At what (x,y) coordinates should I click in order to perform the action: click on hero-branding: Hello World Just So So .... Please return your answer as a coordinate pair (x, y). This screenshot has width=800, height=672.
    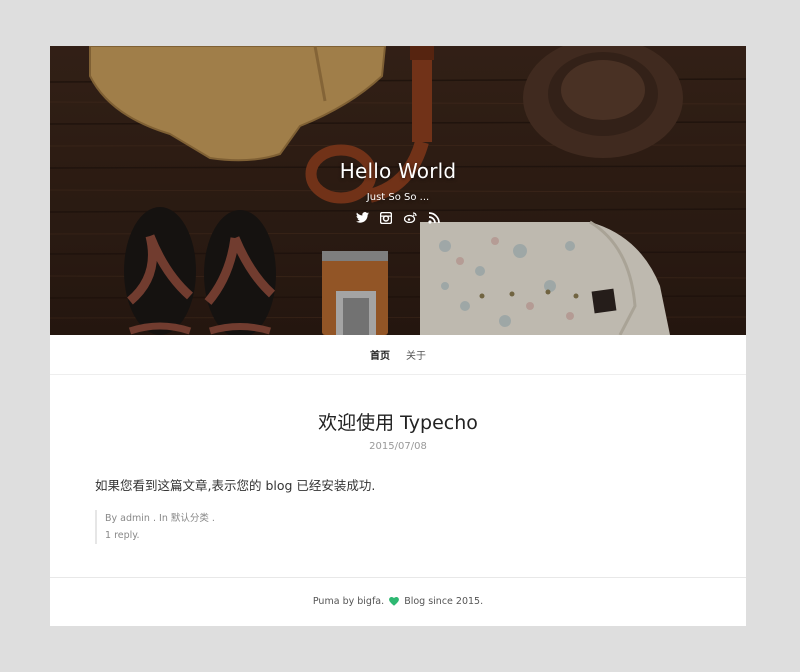
    Looking at the image, I should click on (398, 191).